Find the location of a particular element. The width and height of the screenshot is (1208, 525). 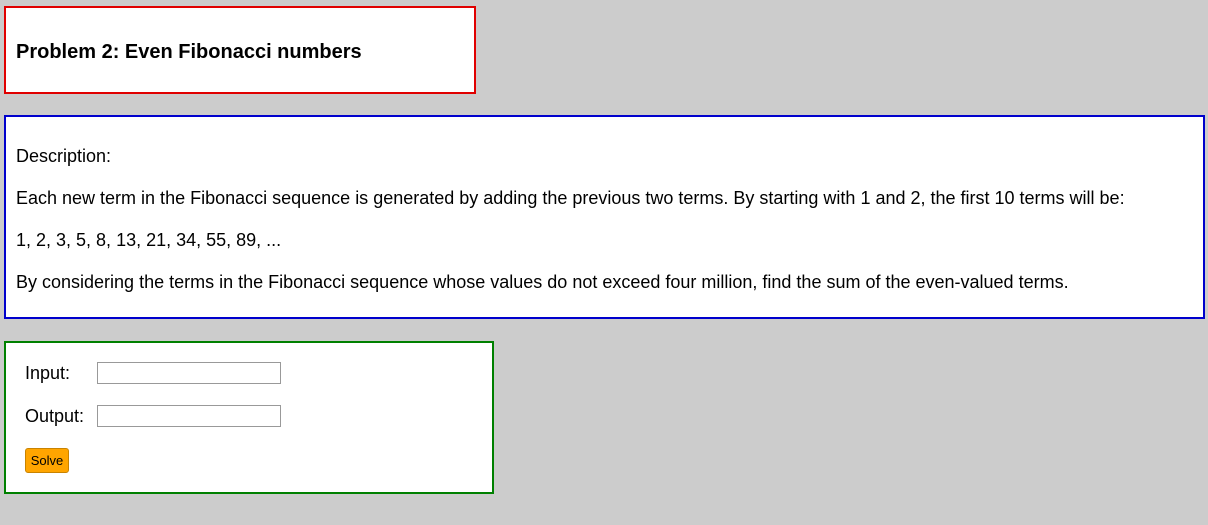

solve-button: Solve is located at coordinates (47, 460).